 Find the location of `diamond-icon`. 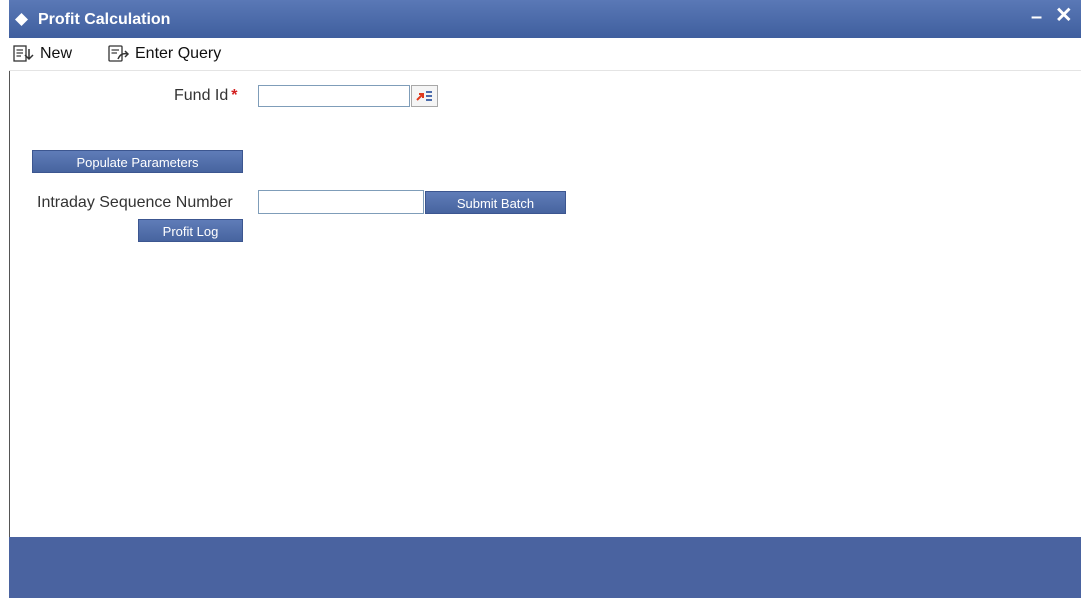

diamond-icon is located at coordinates (21, 19).